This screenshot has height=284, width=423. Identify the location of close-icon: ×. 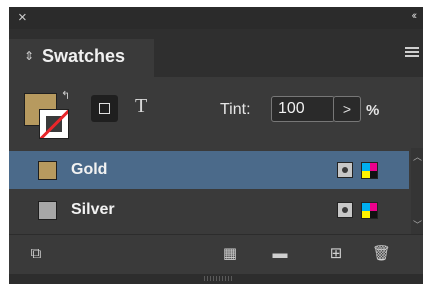
(22, 17).